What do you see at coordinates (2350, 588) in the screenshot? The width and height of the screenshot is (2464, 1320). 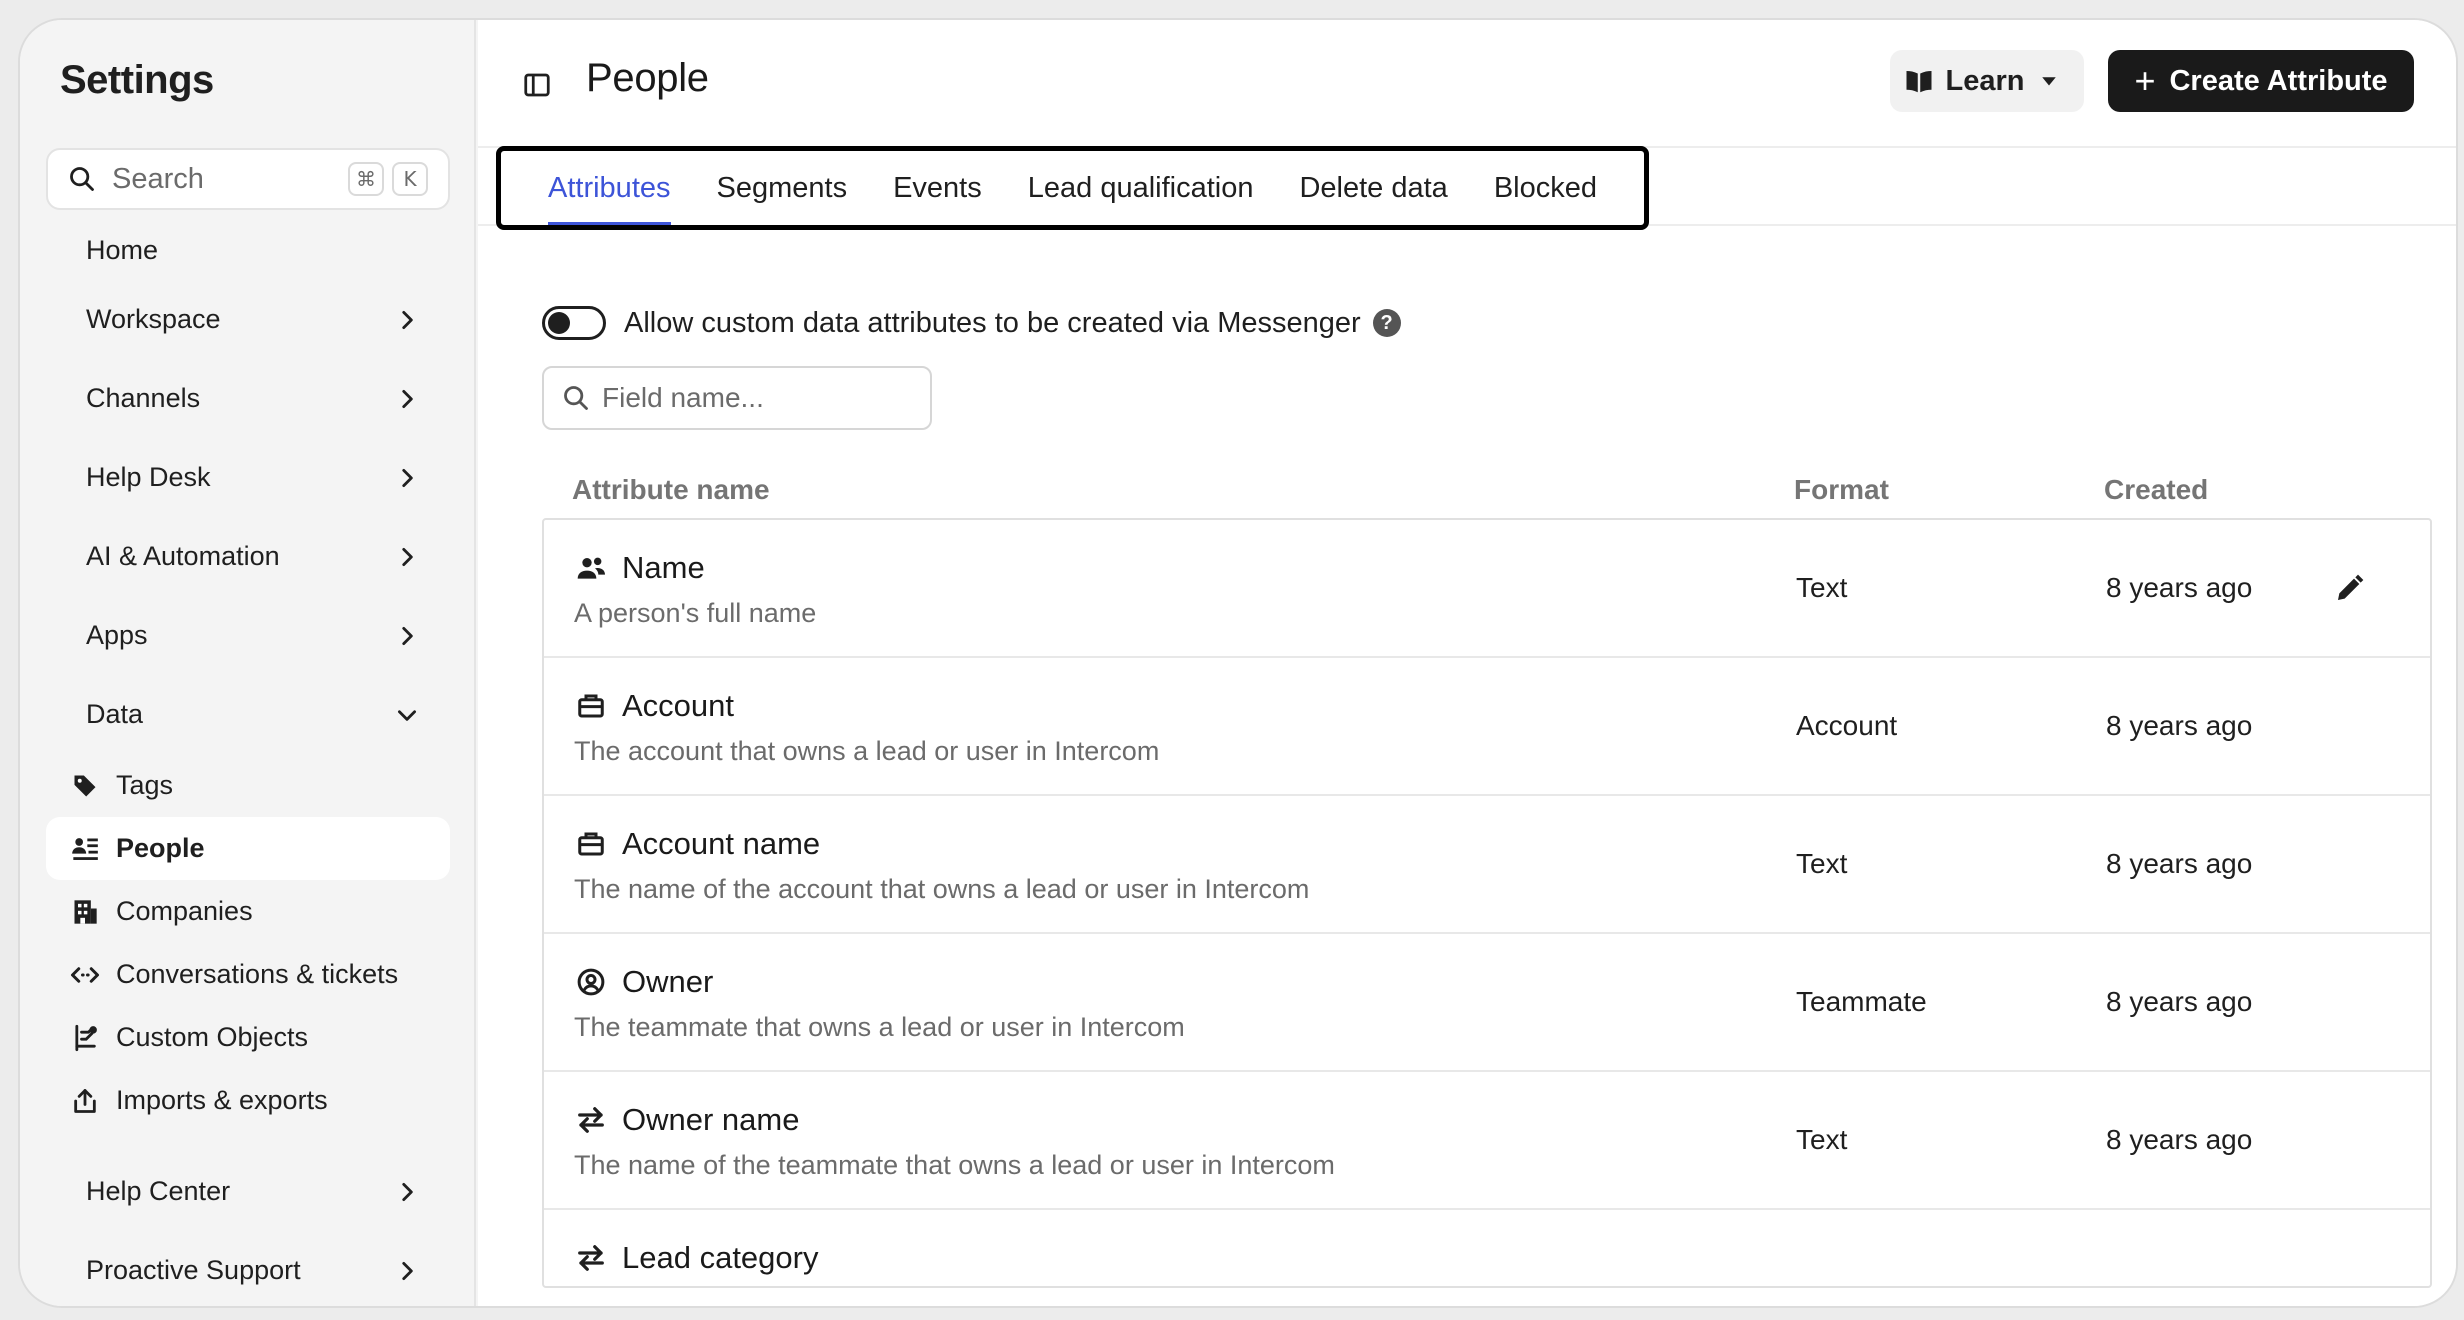 I see `pencil-icon` at bounding box center [2350, 588].